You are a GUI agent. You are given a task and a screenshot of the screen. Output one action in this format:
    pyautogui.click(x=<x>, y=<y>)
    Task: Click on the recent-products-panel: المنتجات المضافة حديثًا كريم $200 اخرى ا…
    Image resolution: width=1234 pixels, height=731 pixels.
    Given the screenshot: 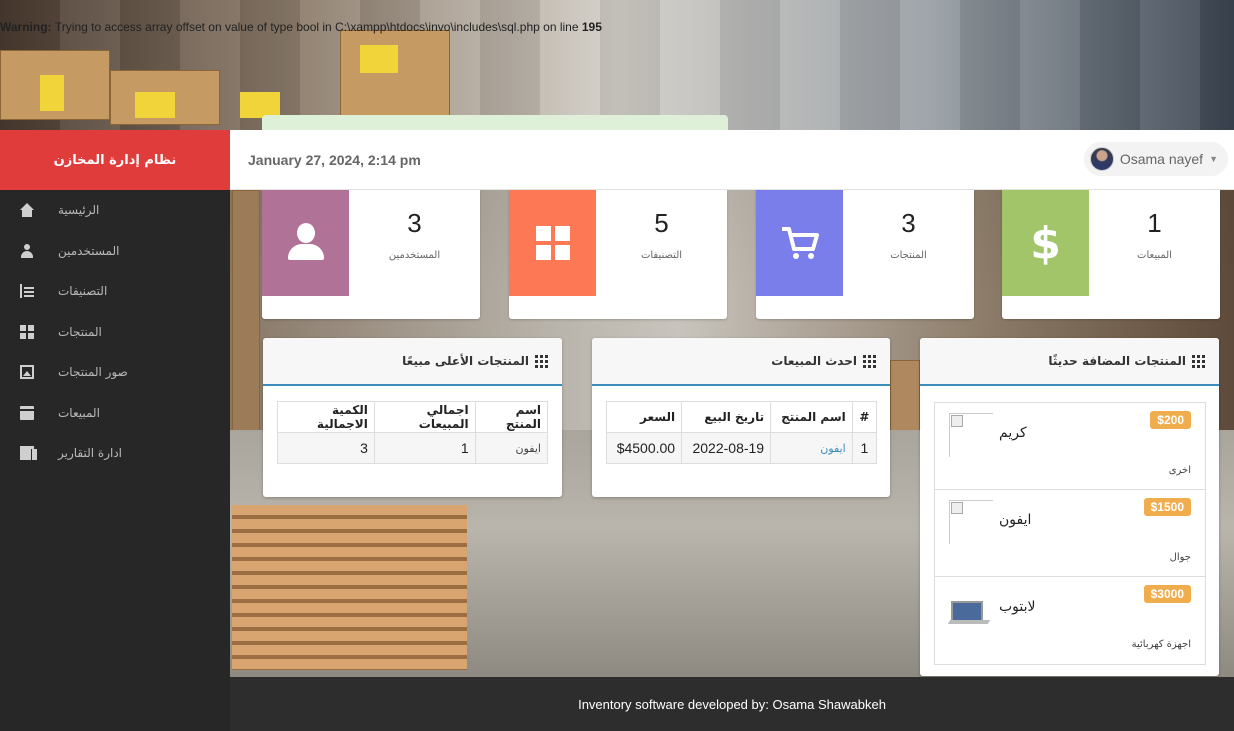 What is the action you would take?
    pyautogui.click(x=1069, y=507)
    